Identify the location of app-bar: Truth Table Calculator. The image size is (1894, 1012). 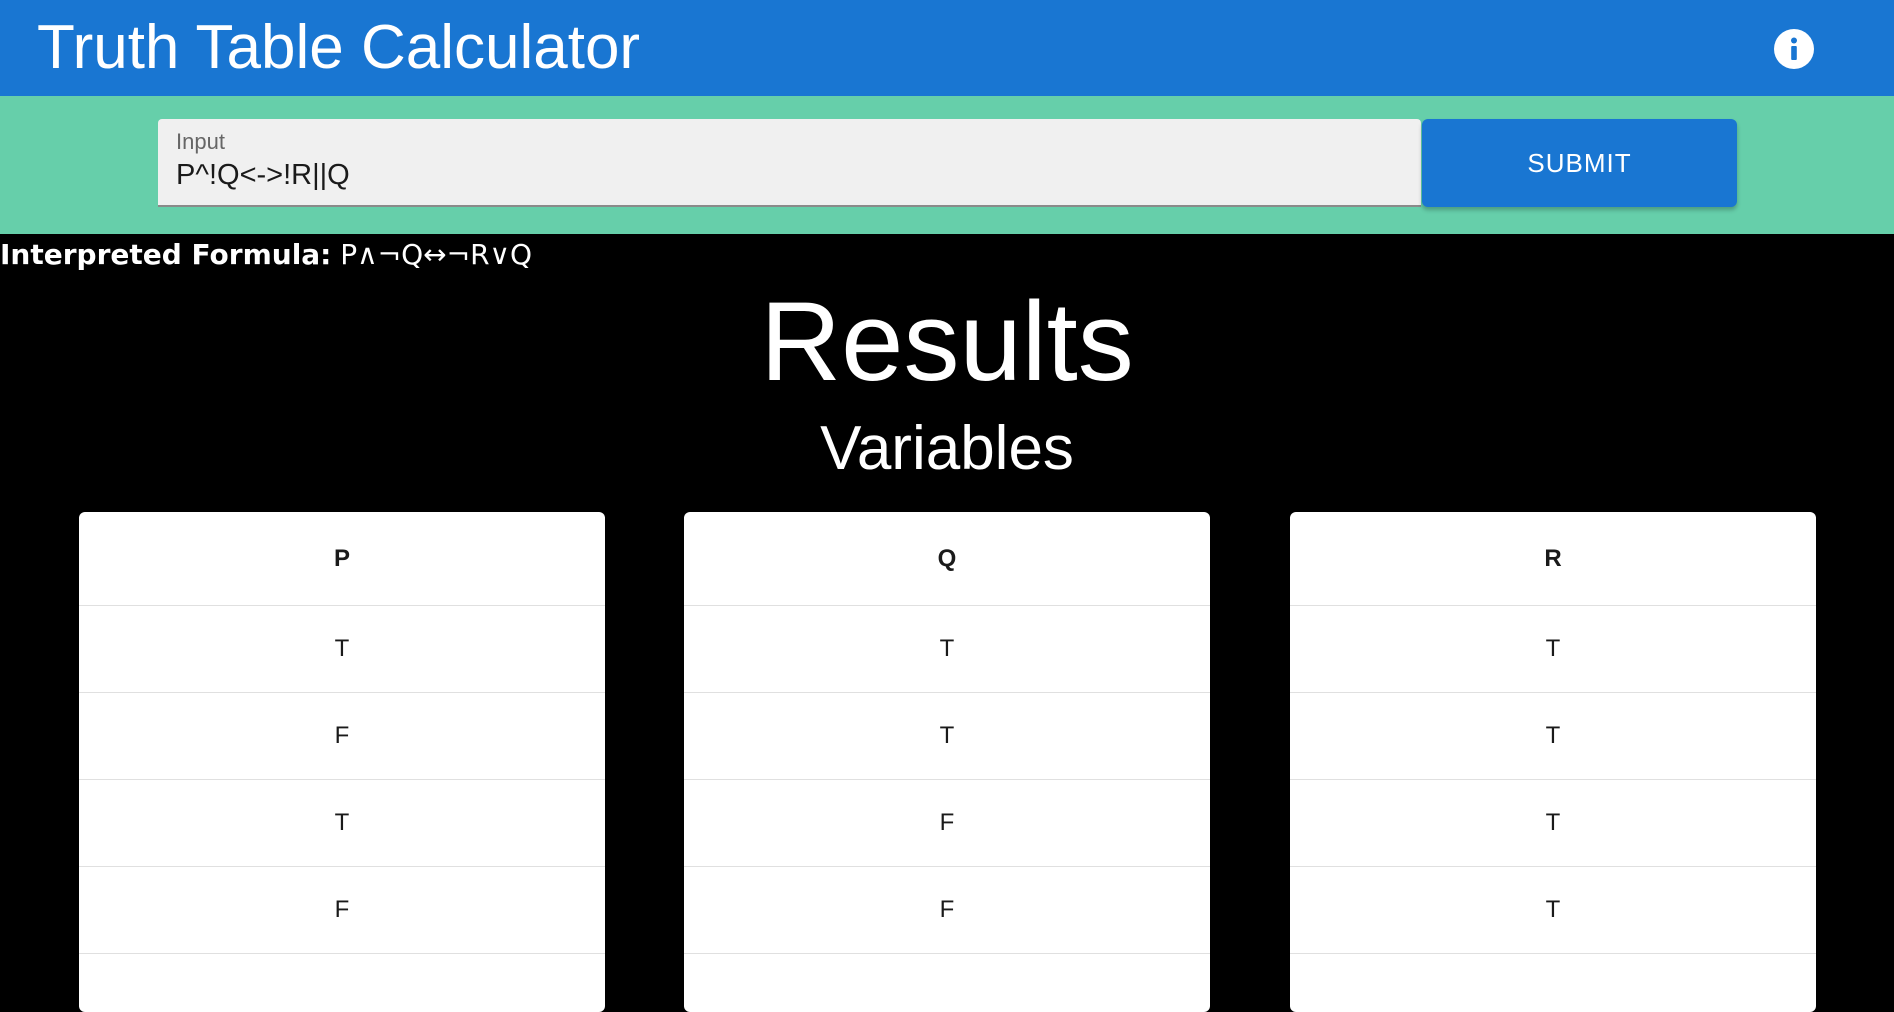
(947, 48).